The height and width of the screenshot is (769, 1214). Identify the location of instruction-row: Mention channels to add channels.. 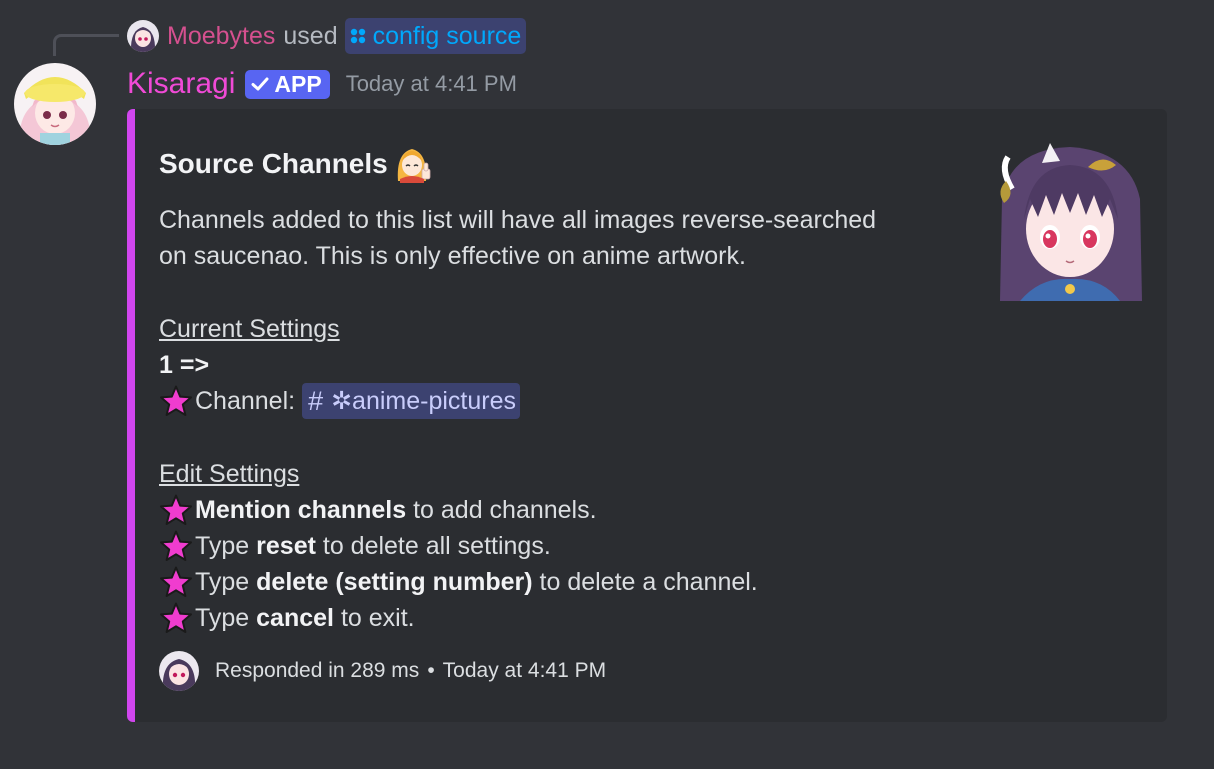
(554, 510).